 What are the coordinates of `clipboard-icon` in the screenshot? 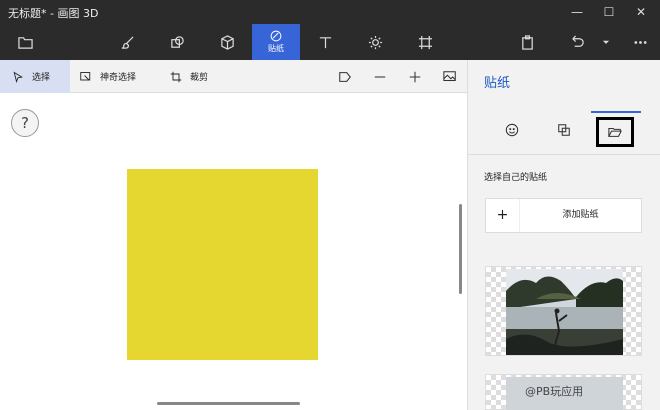 It's located at (527, 42).